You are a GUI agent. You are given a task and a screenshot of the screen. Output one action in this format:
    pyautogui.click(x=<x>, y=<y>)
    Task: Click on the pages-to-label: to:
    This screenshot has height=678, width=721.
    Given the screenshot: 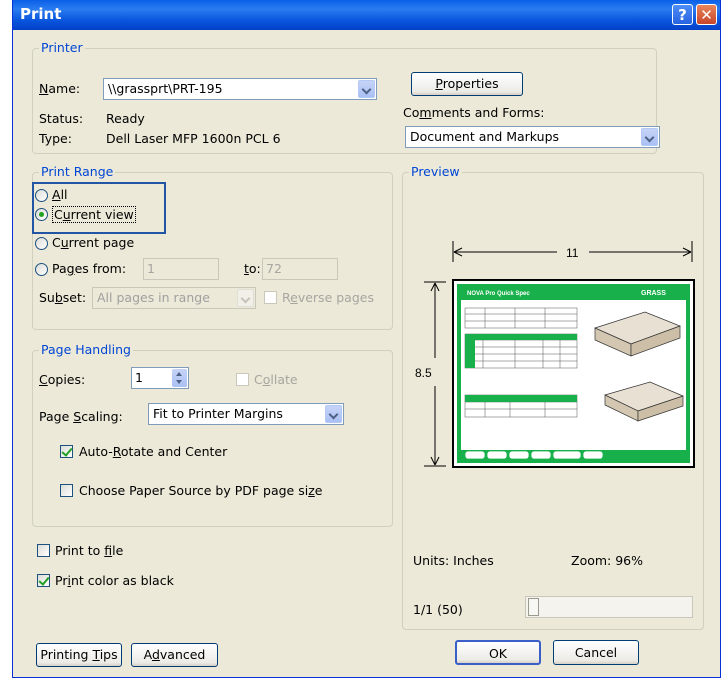 What is the action you would take?
    pyautogui.click(x=252, y=268)
    